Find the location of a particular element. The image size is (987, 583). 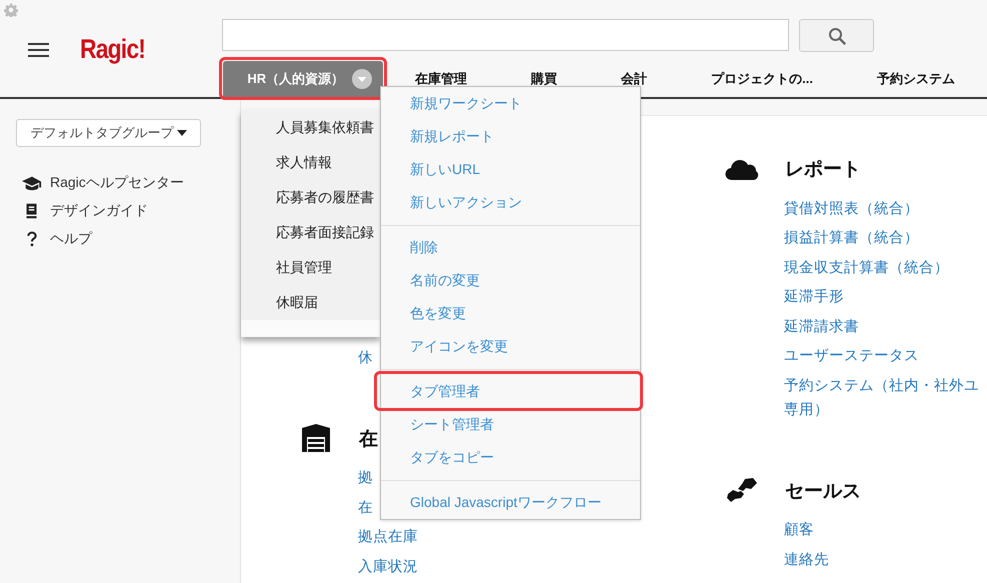

menu-item: 名前の変更 is located at coordinates (510, 280).